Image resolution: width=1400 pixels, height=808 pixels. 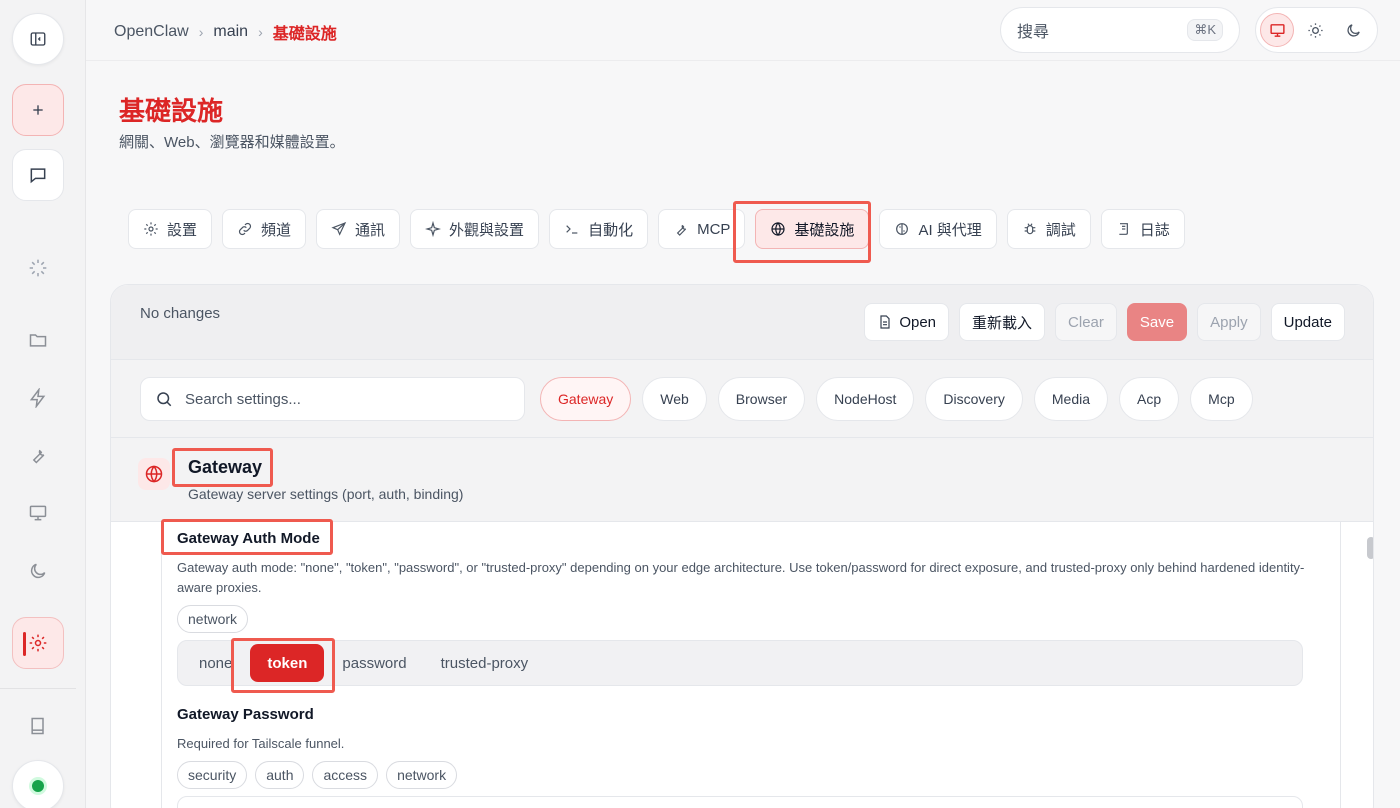 What do you see at coordinates (339, 228) in the screenshot?
I see `send-icon` at bounding box center [339, 228].